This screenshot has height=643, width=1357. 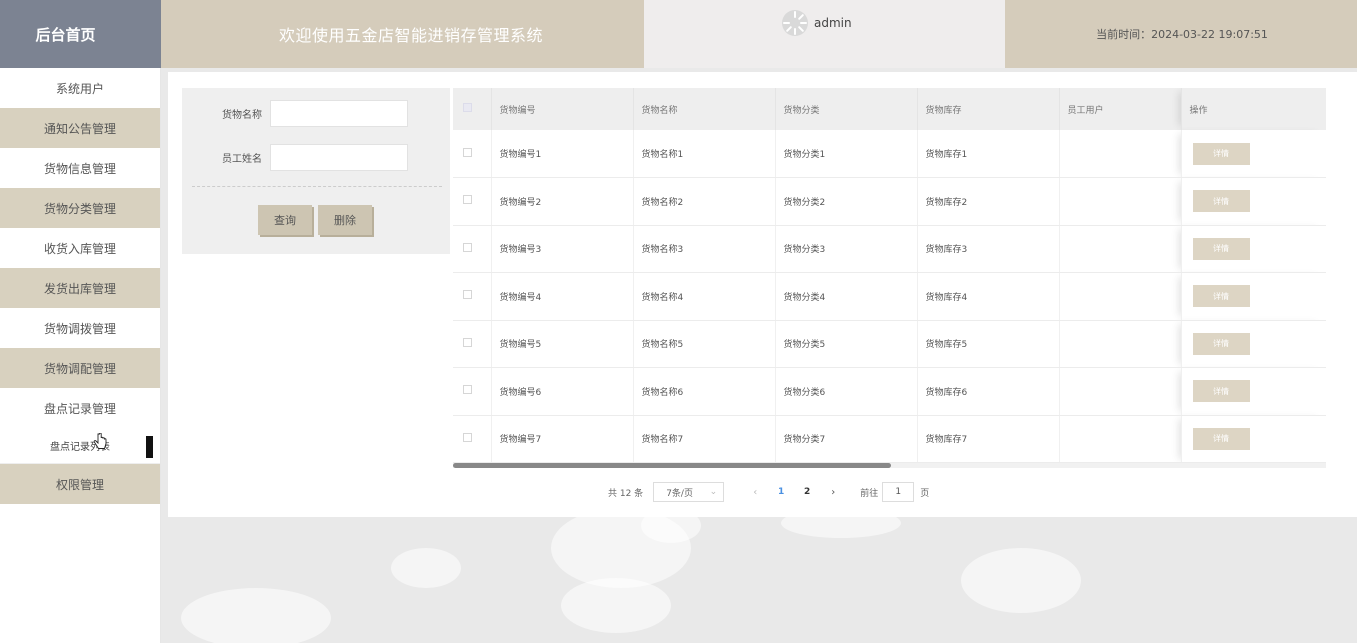 I want to click on cell-goods-stock: 货物库存1, so click(x=988, y=154).